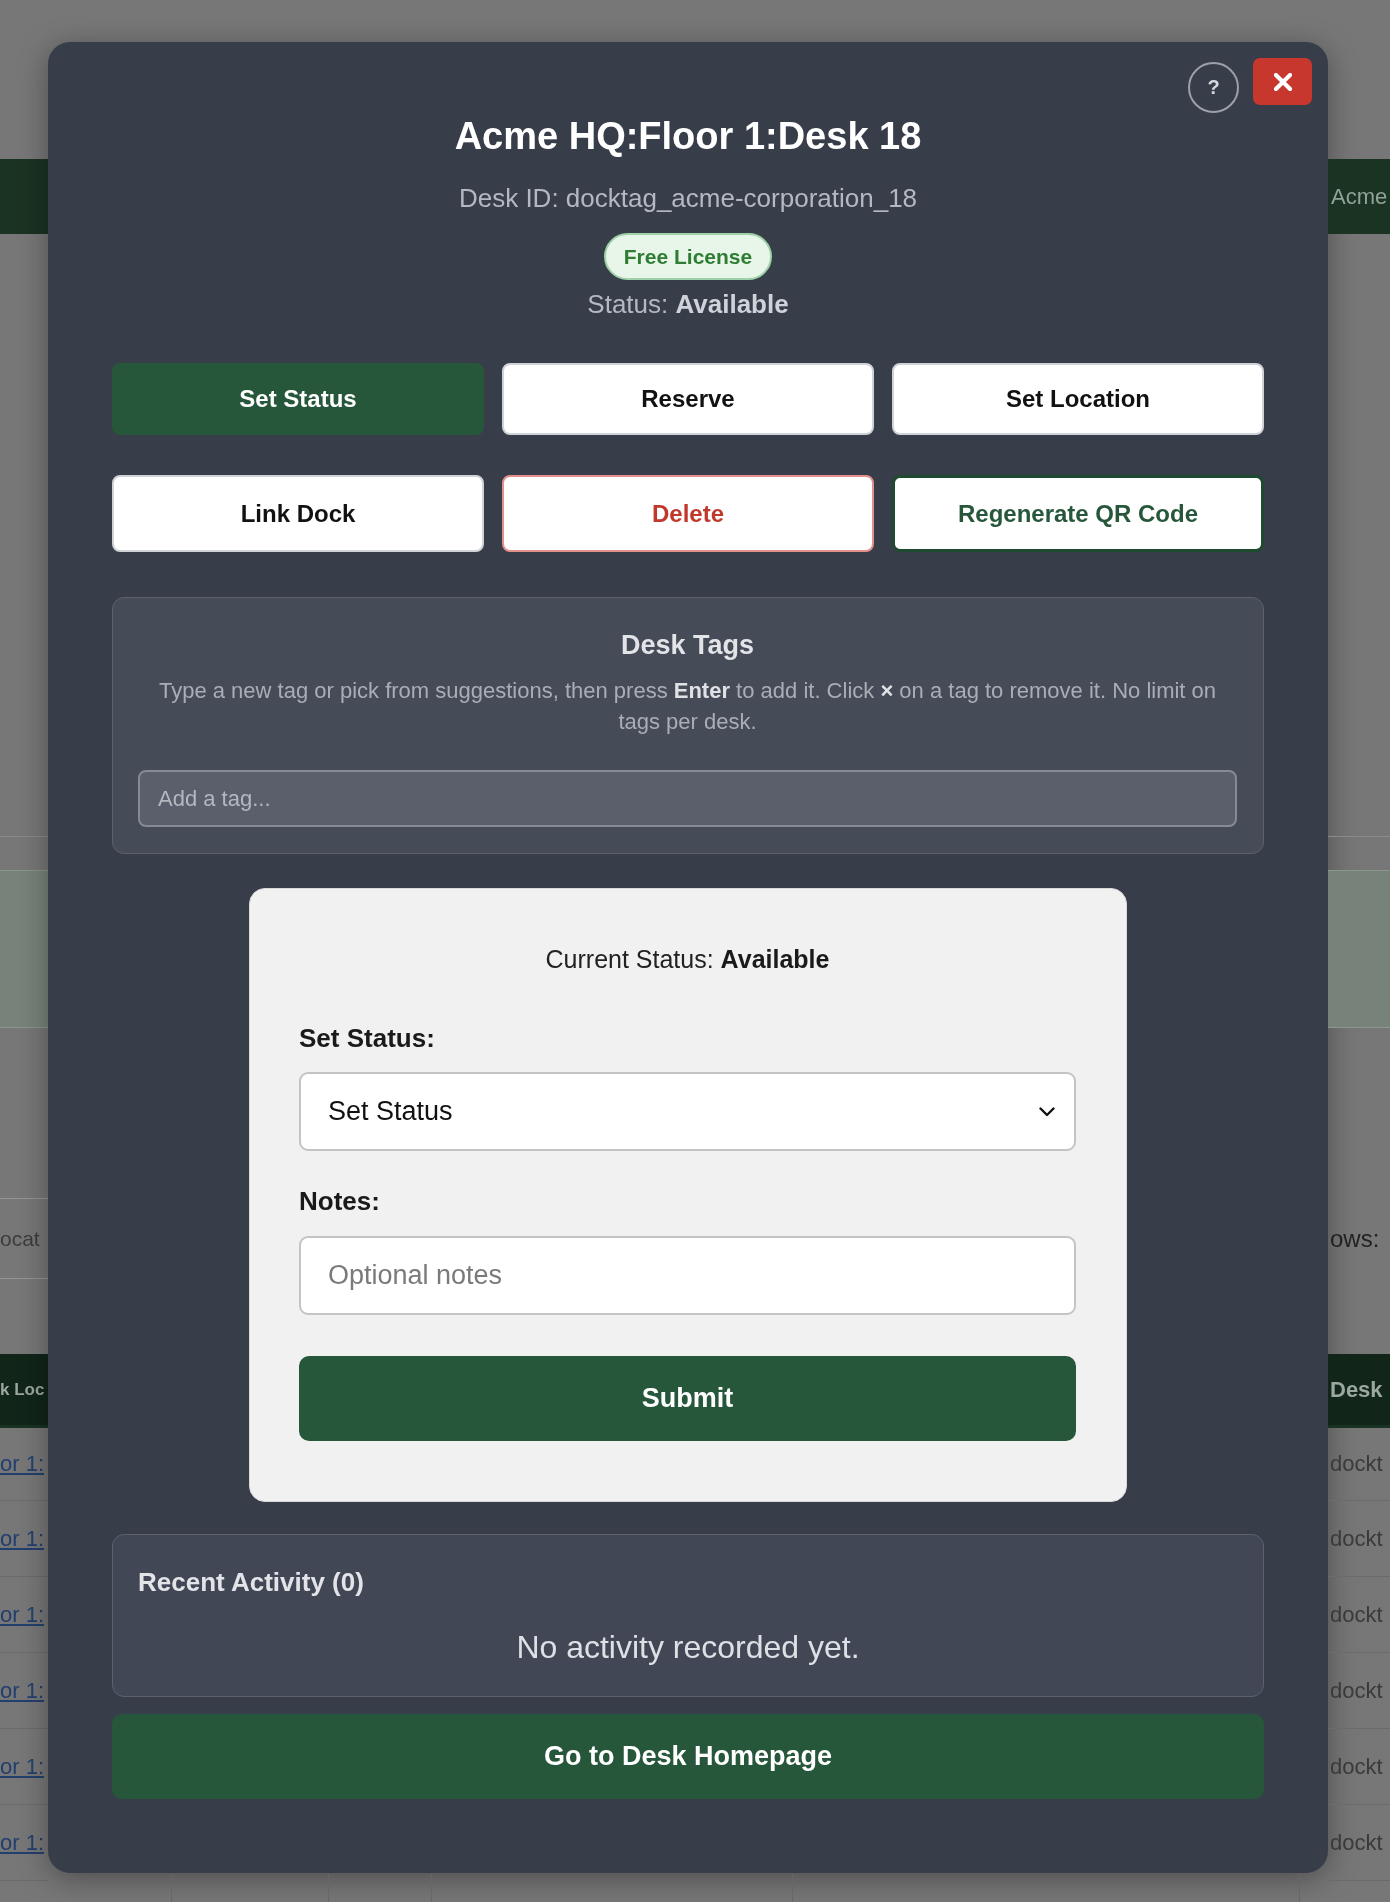  What do you see at coordinates (688, 1756) in the screenshot?
I see `homepage-button: Go to Desk Homepage` at bounding box center [688, 1756].